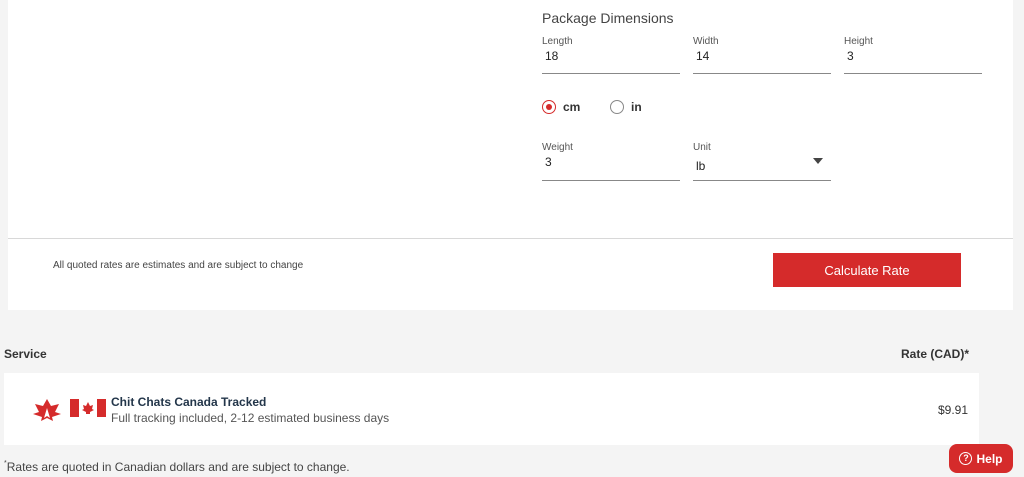 The width and height of the screenshot is (1024, 477). Describe the element at coordinates (989, 458) in the screenshot. I see `help-label: Help` at that location.